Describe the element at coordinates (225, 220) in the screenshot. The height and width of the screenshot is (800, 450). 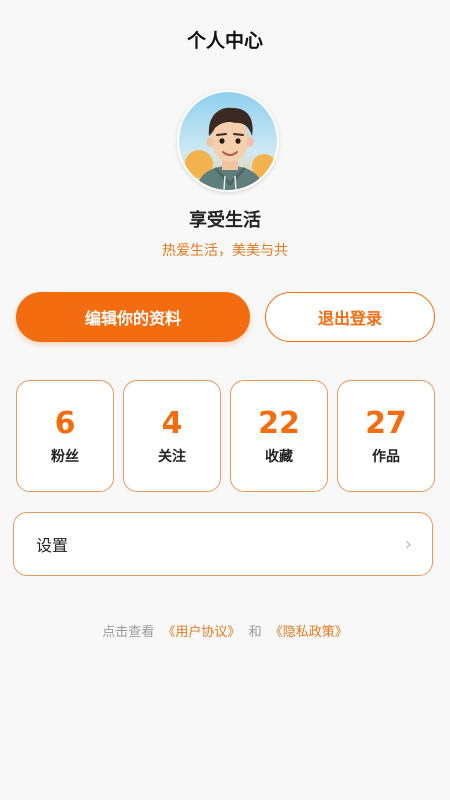
I see `username: 享受生活` at that location.